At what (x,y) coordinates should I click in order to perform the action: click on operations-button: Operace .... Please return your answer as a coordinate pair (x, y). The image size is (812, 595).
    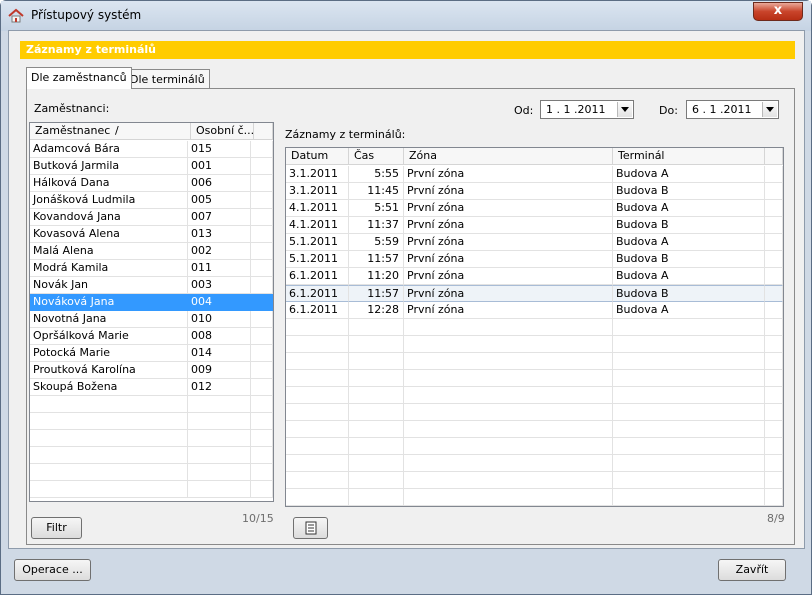
    Looking at the image, I should click on (52, 570).